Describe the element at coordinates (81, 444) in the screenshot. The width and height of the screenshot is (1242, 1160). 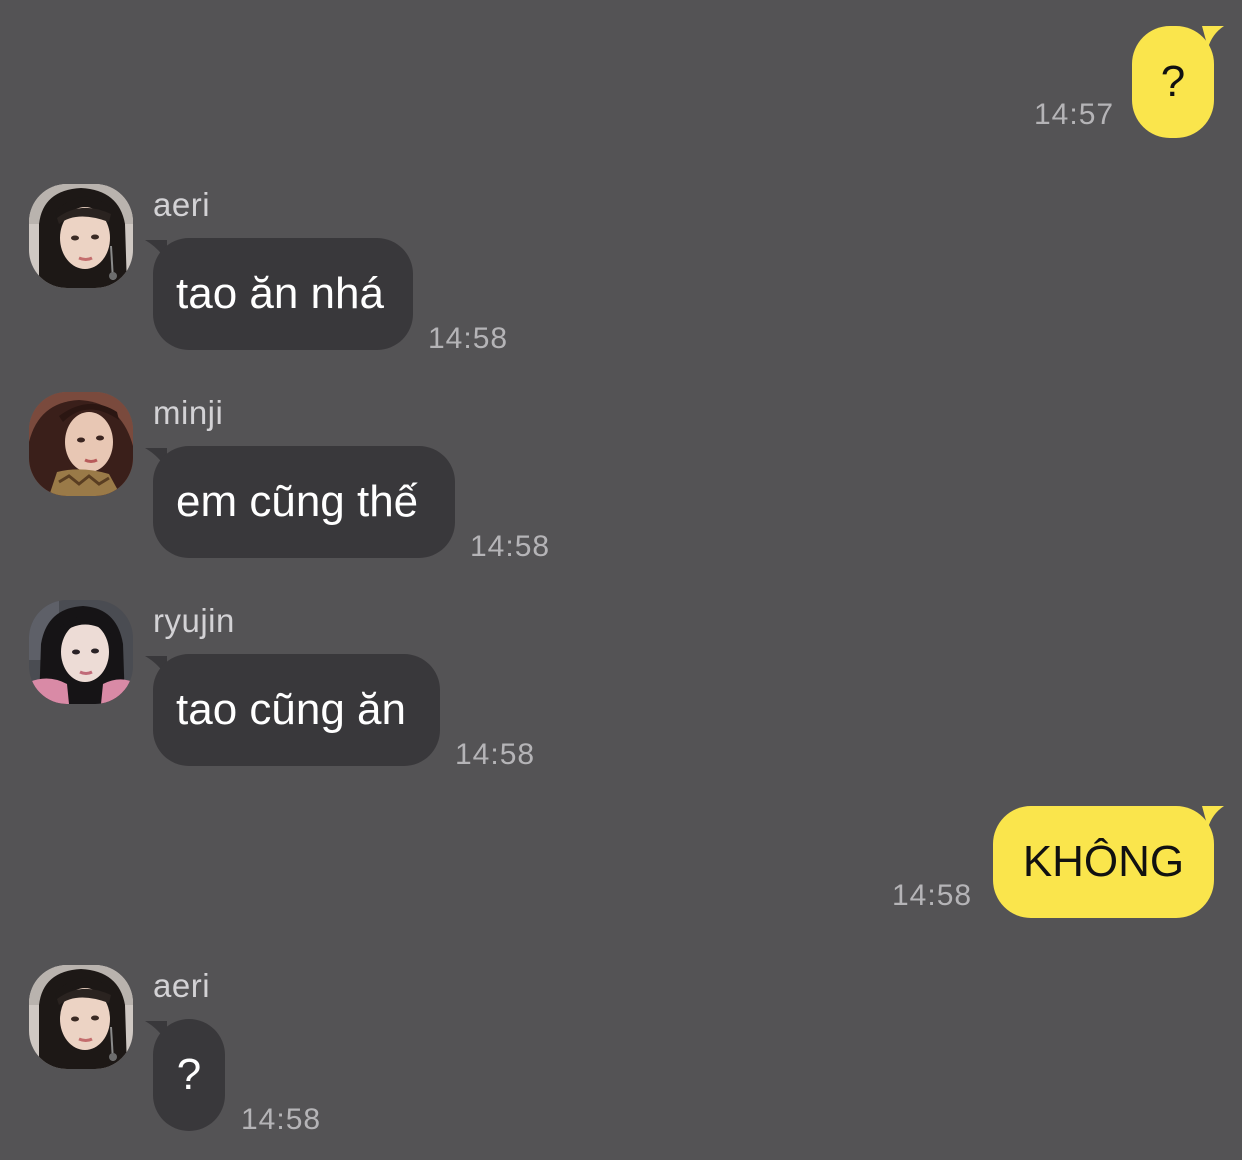
I see `avatar-minji` at that location.